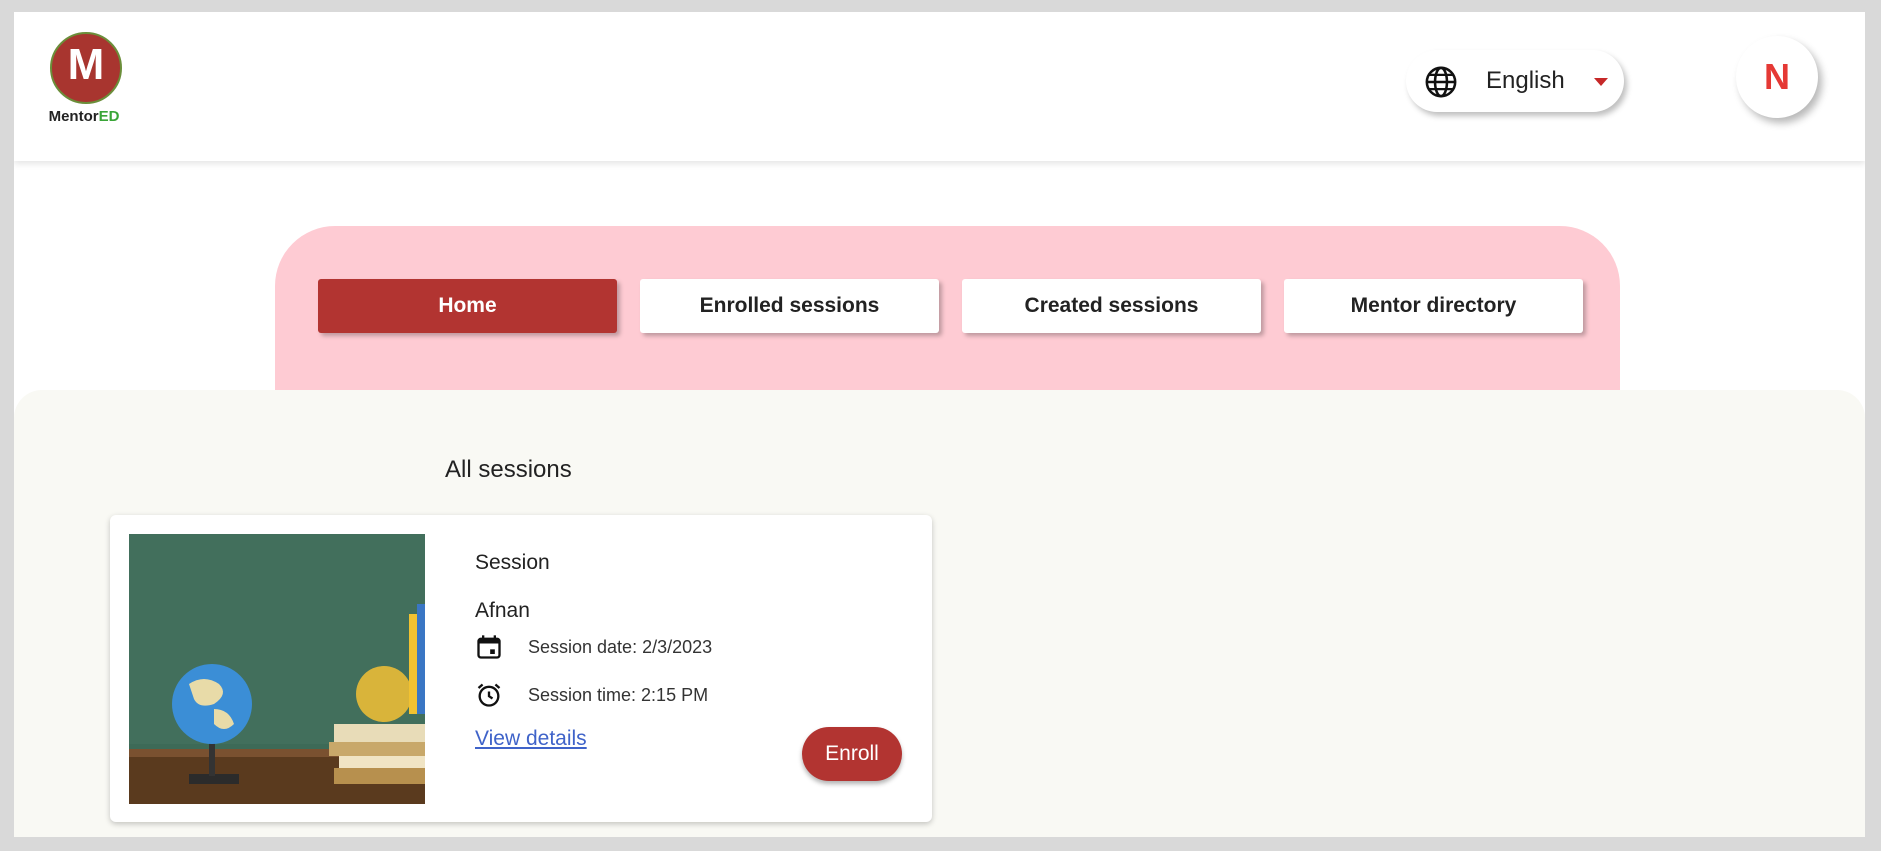  Describe the element at coordinates (109, 116) in the screenshot. I see `logo-text-ed: ED` at that location.